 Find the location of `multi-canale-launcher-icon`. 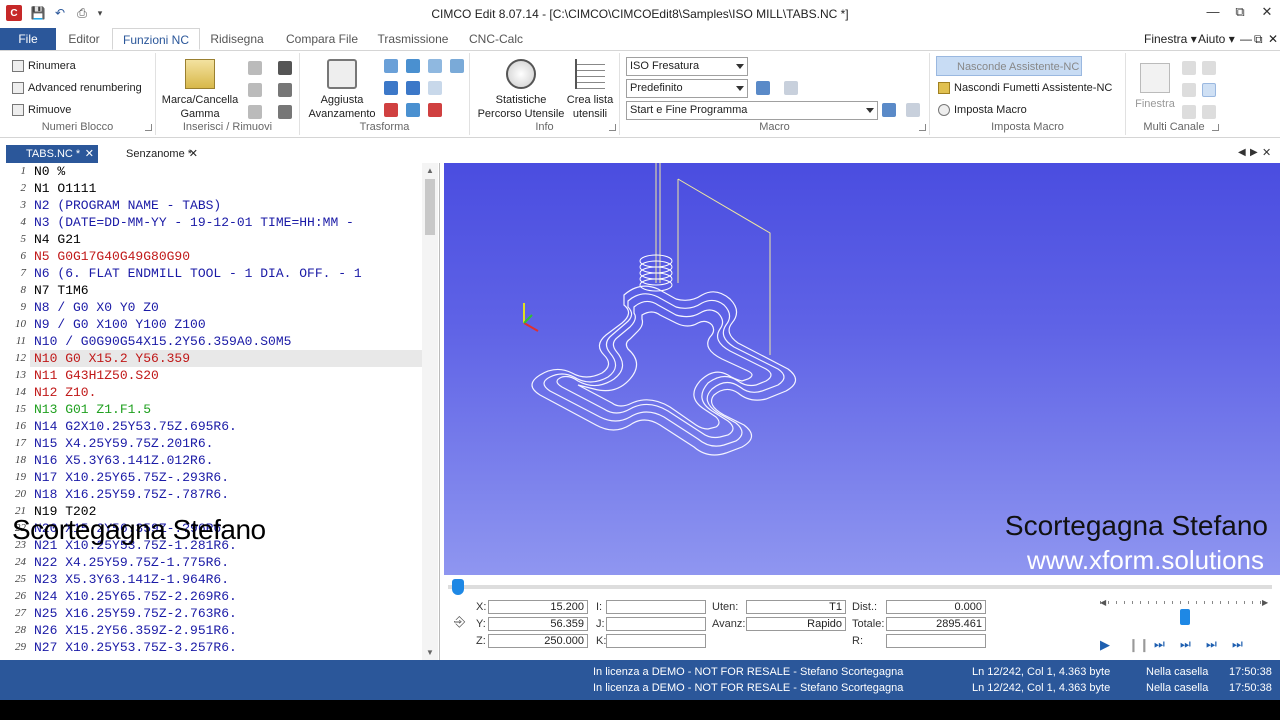

multi-canale-launcher-icon is located at coordinates (1215, 127).